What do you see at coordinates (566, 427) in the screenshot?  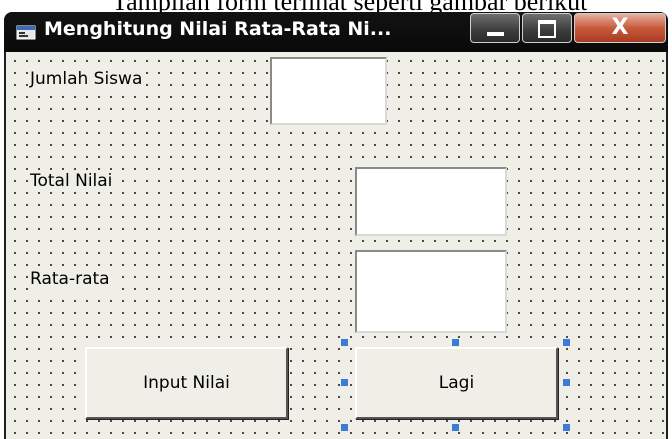 I see `selection-handle-bottom-right` at bounding box center [566, 427].